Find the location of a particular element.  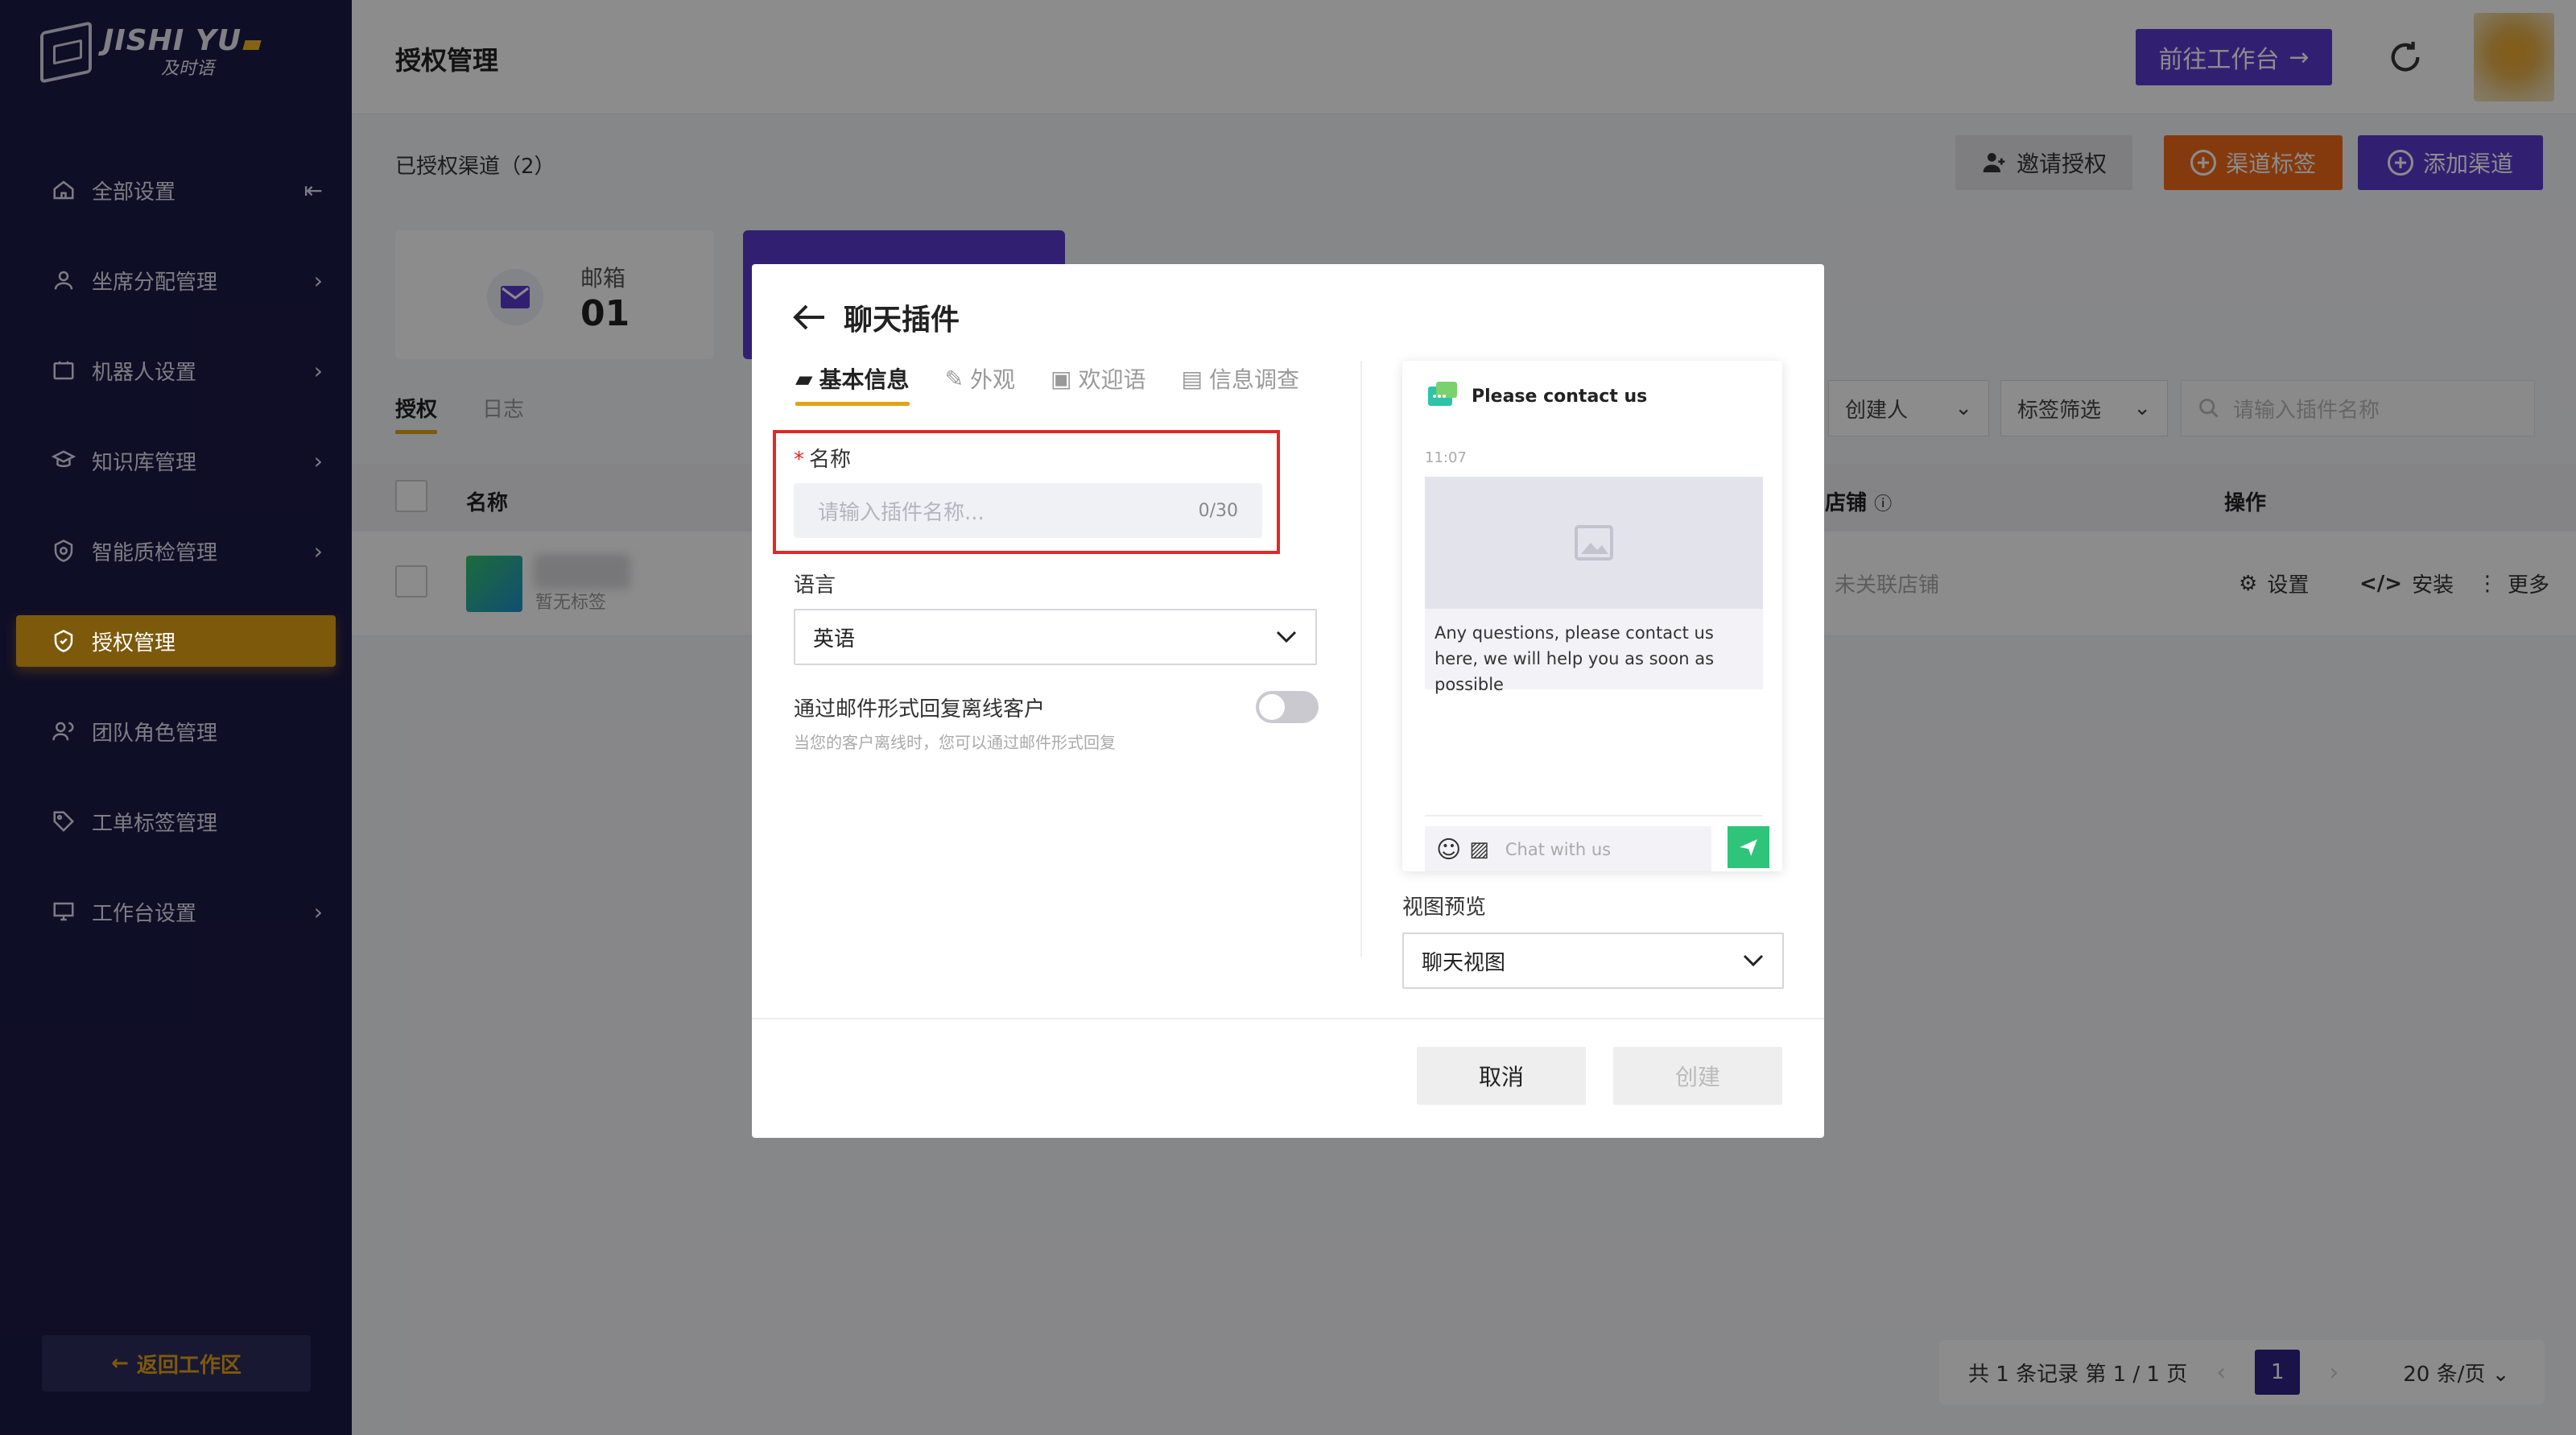

email-reply-toggle is located at coordinates (1287, 707).